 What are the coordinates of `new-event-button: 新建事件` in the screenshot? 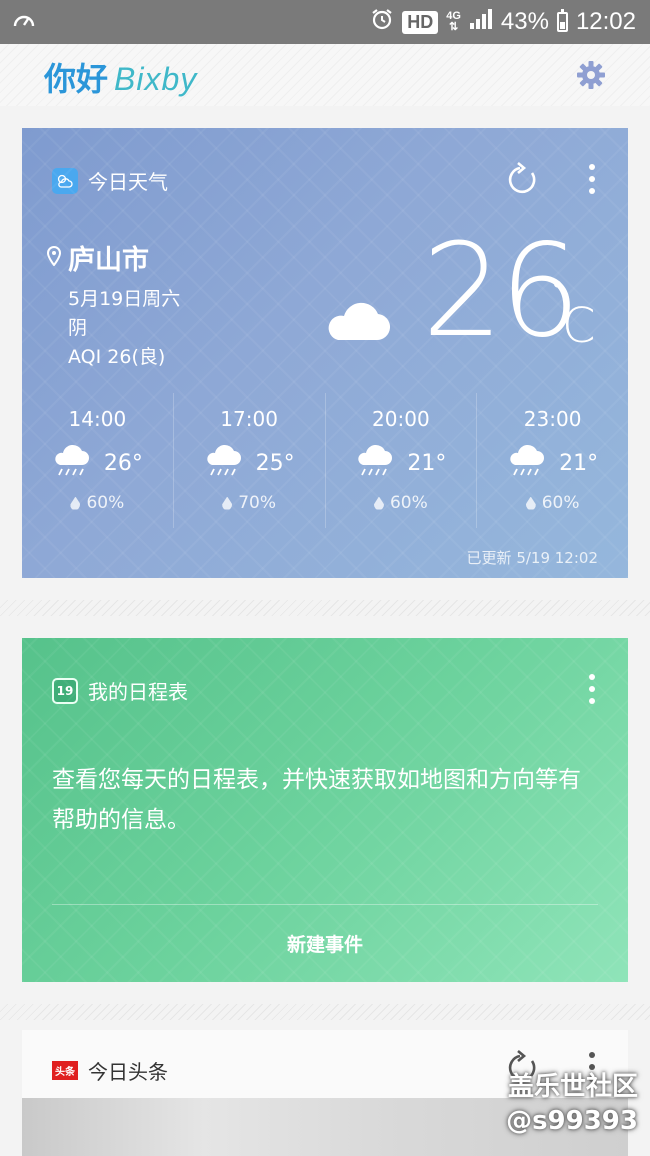 It's located at (325, 943).